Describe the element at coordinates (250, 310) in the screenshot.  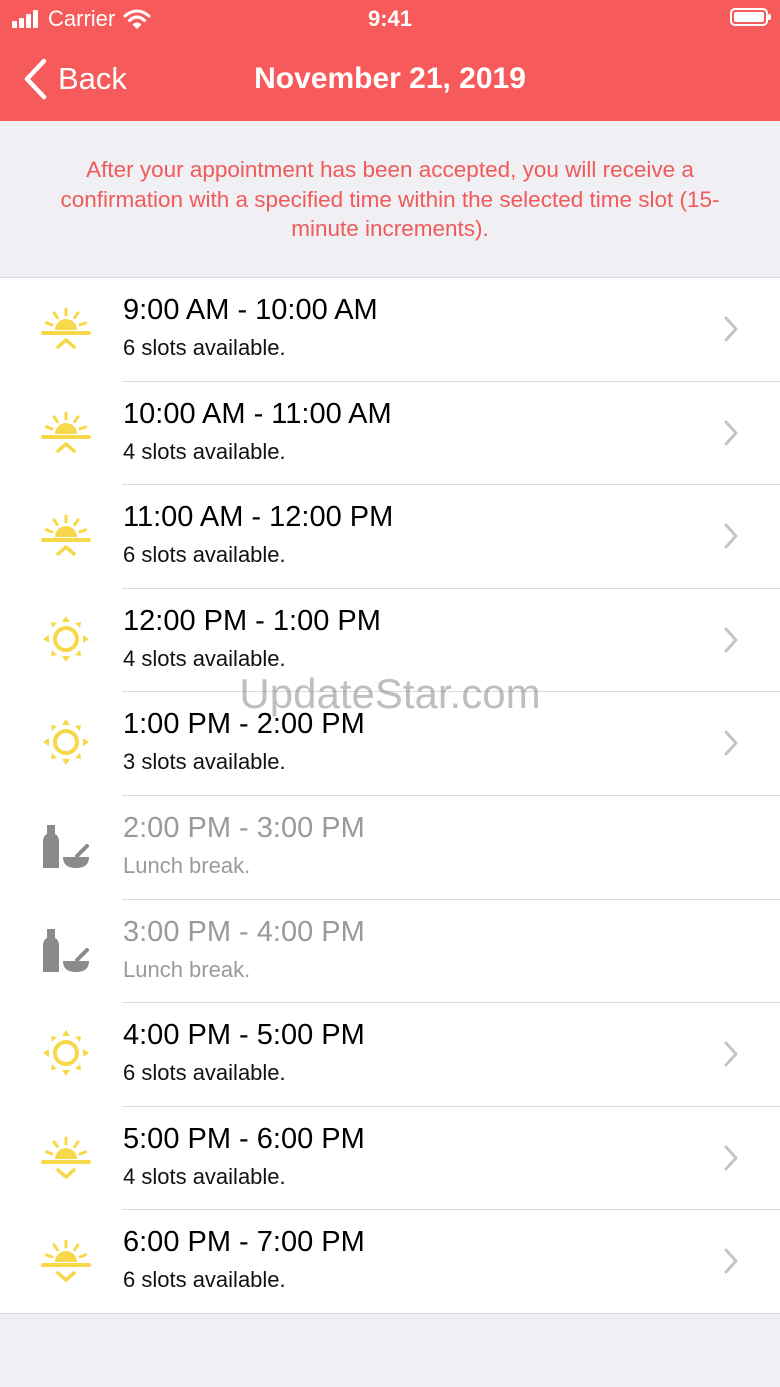
I see `time-slot-range: 9:00 AM - 10:00 AM` at that location.